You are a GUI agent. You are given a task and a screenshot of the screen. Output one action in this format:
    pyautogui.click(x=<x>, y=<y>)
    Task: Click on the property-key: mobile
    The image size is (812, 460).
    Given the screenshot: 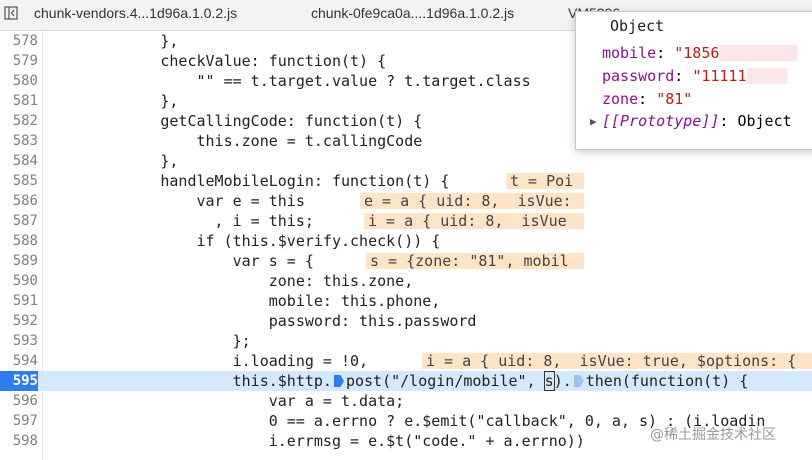 What is the action you would take?
    pyautogui.click(x=629, y=53)
    